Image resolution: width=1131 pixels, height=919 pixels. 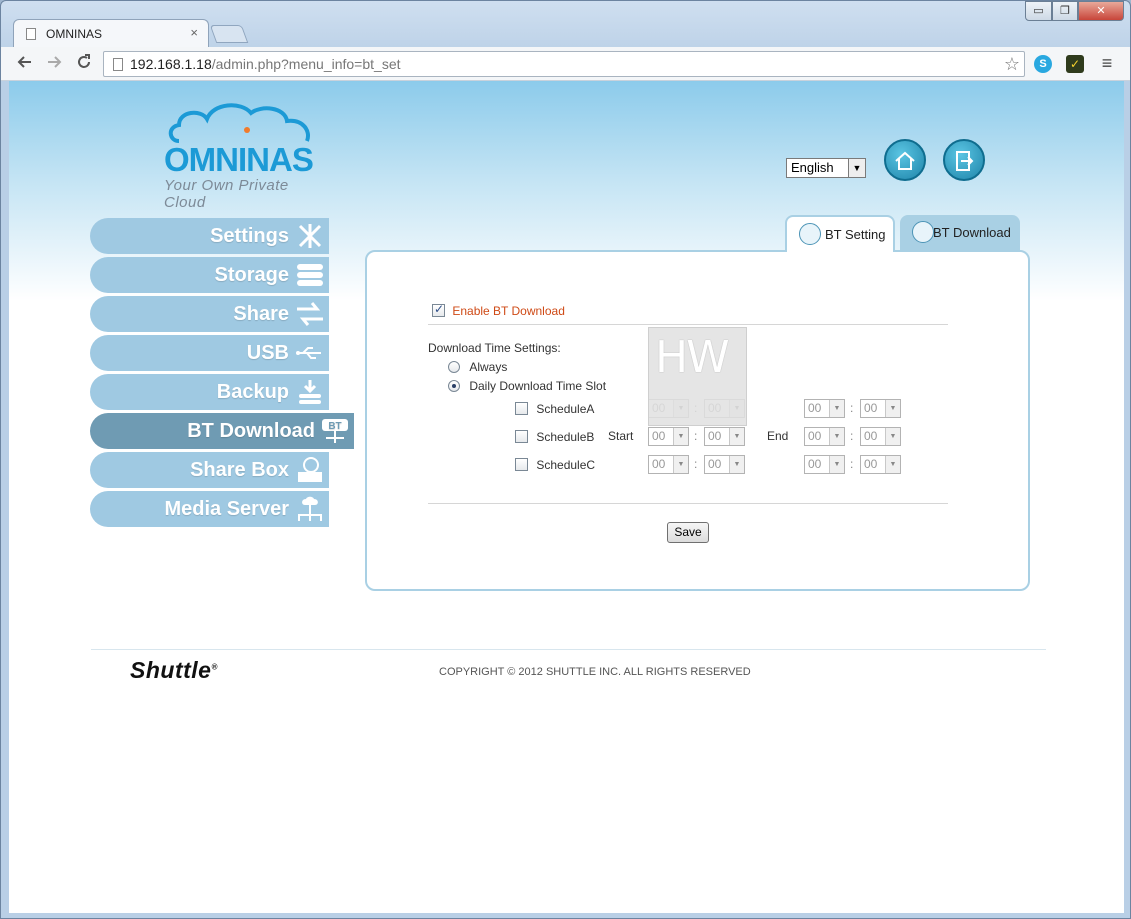 What do you see at coordinates (880, 464) in the screenshot?
I see `schedule-c-end-minute: 00 ▼` at bounding box center [880, 464].